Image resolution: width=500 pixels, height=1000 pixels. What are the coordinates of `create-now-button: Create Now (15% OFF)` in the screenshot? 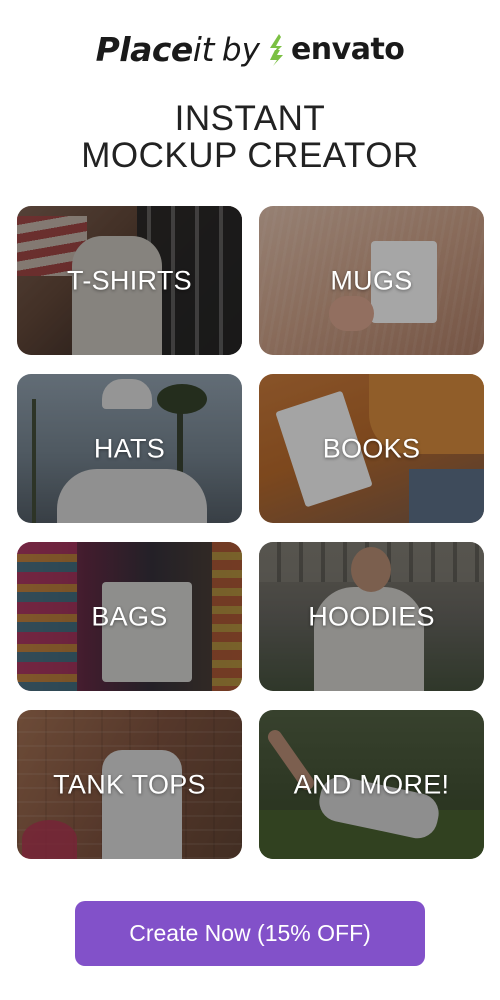 It's located at (250, 933).